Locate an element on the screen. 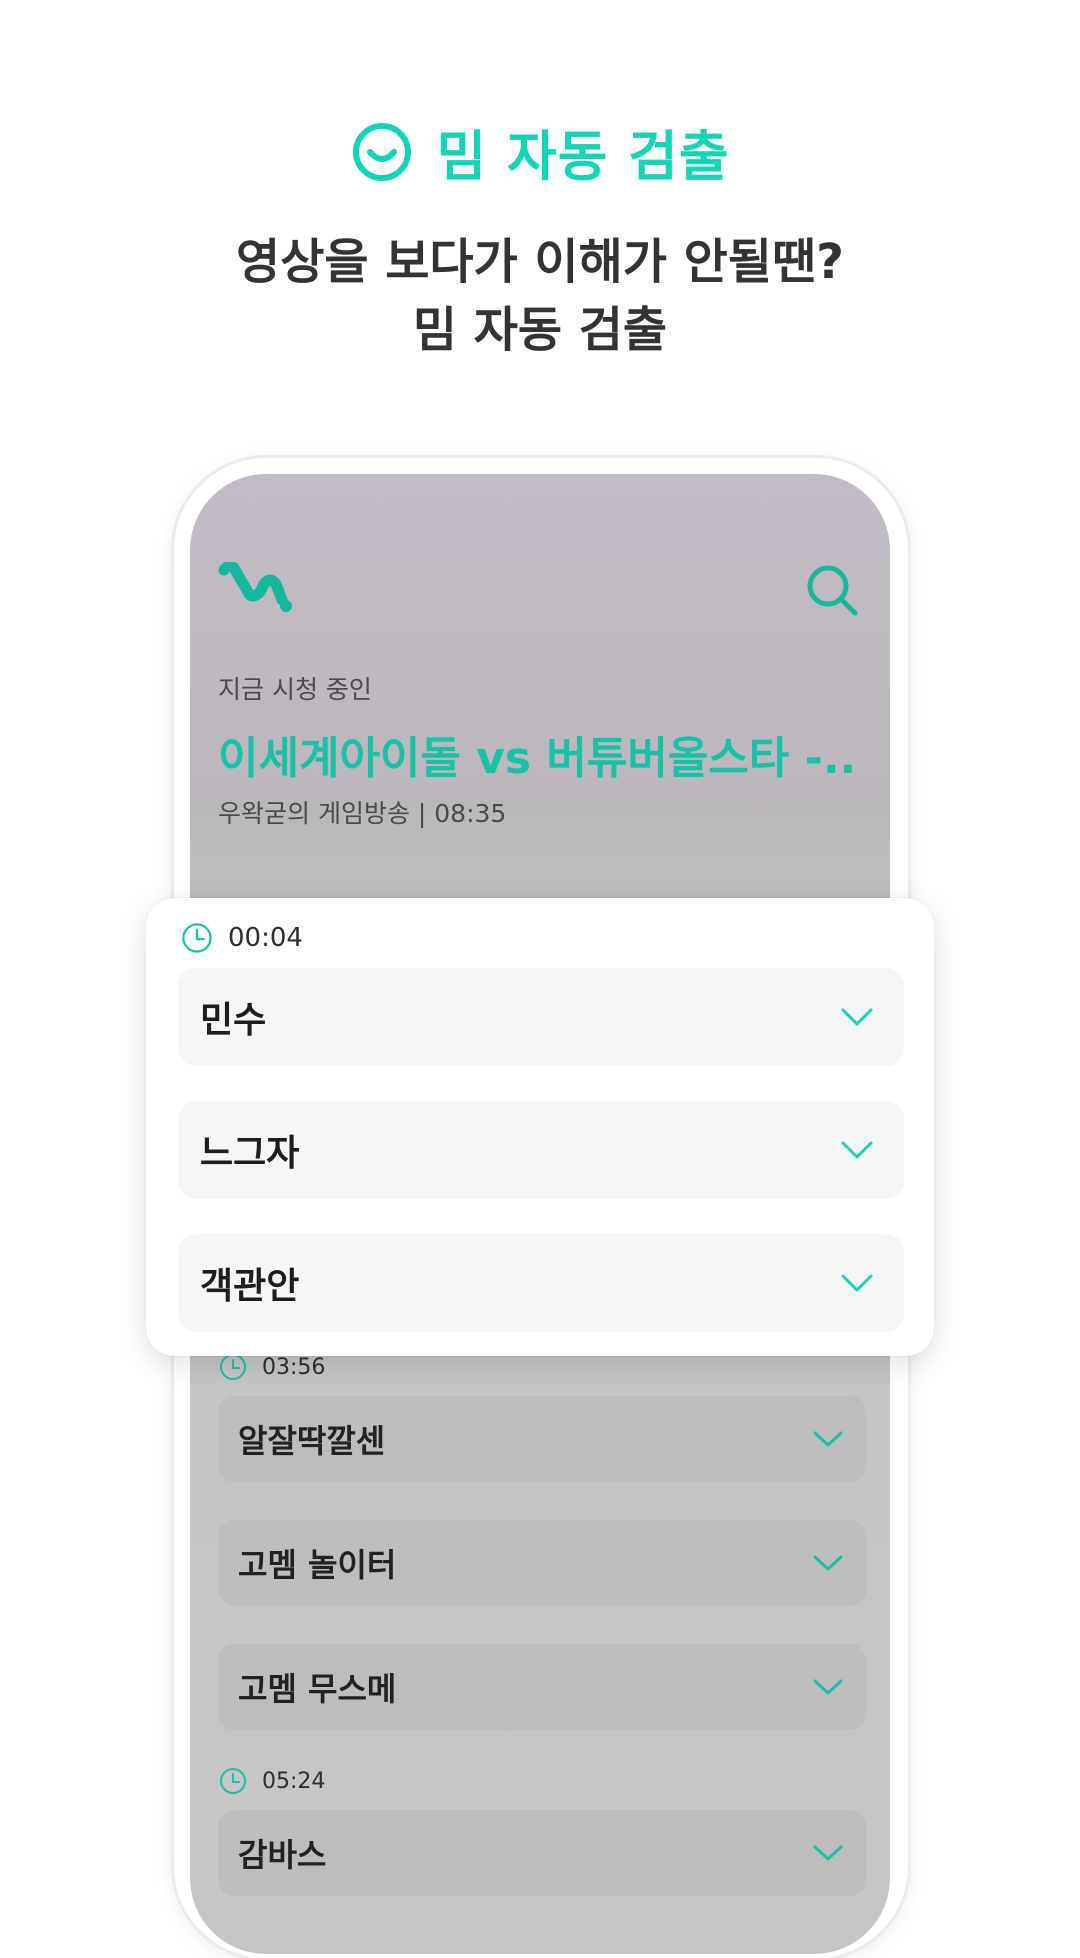 This screenshot has height=1958, width=1080. meme-item-label: 민수 is located at coordinates (233, 1020).